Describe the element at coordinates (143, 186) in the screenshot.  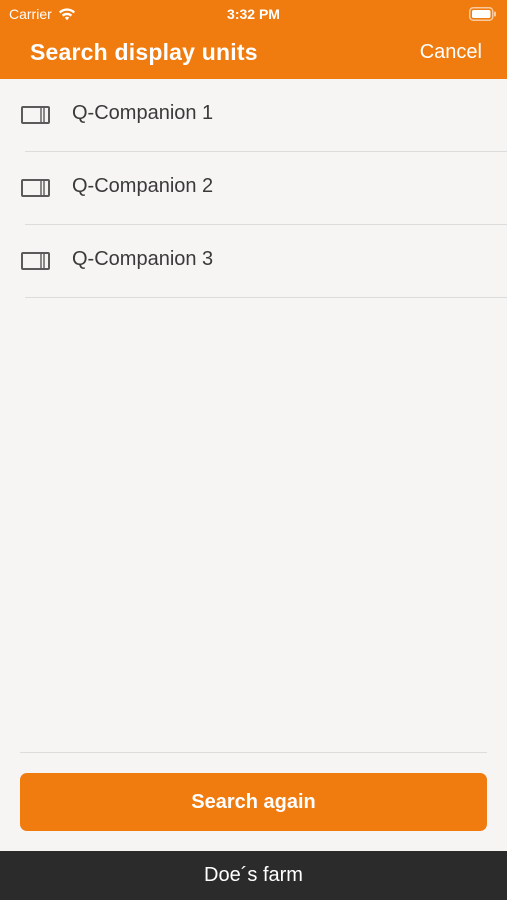
I see `device-name: Q-Companion 2` at that location.